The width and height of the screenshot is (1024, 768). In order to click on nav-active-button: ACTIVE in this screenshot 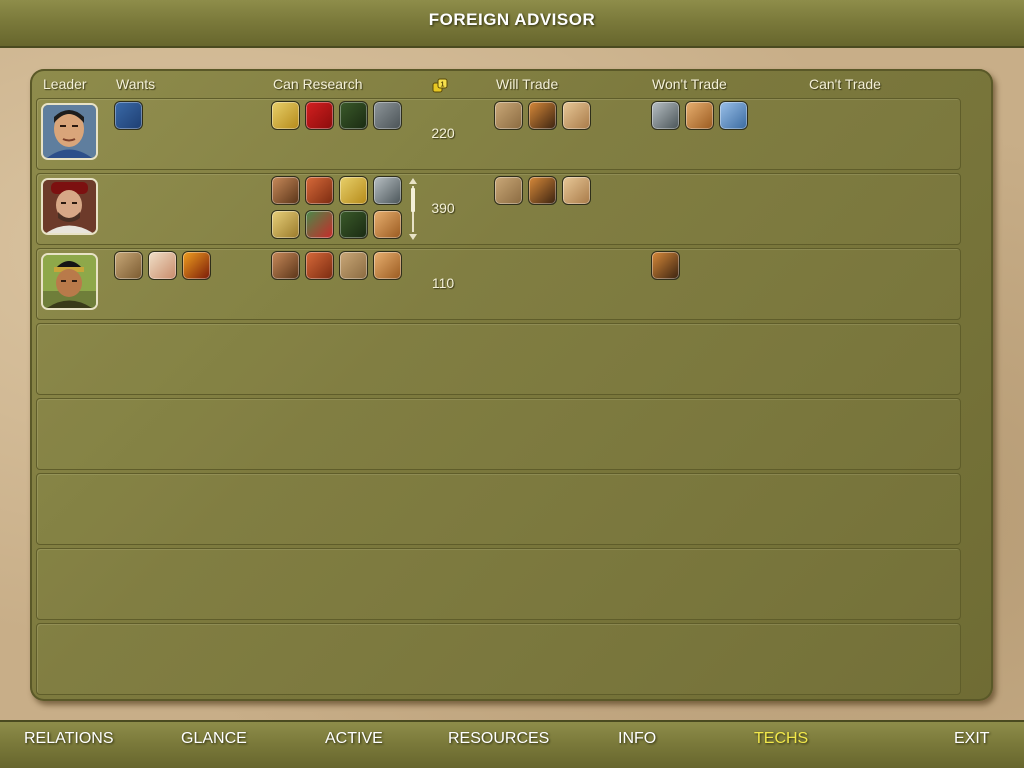, I will do `click(354, 739)`.